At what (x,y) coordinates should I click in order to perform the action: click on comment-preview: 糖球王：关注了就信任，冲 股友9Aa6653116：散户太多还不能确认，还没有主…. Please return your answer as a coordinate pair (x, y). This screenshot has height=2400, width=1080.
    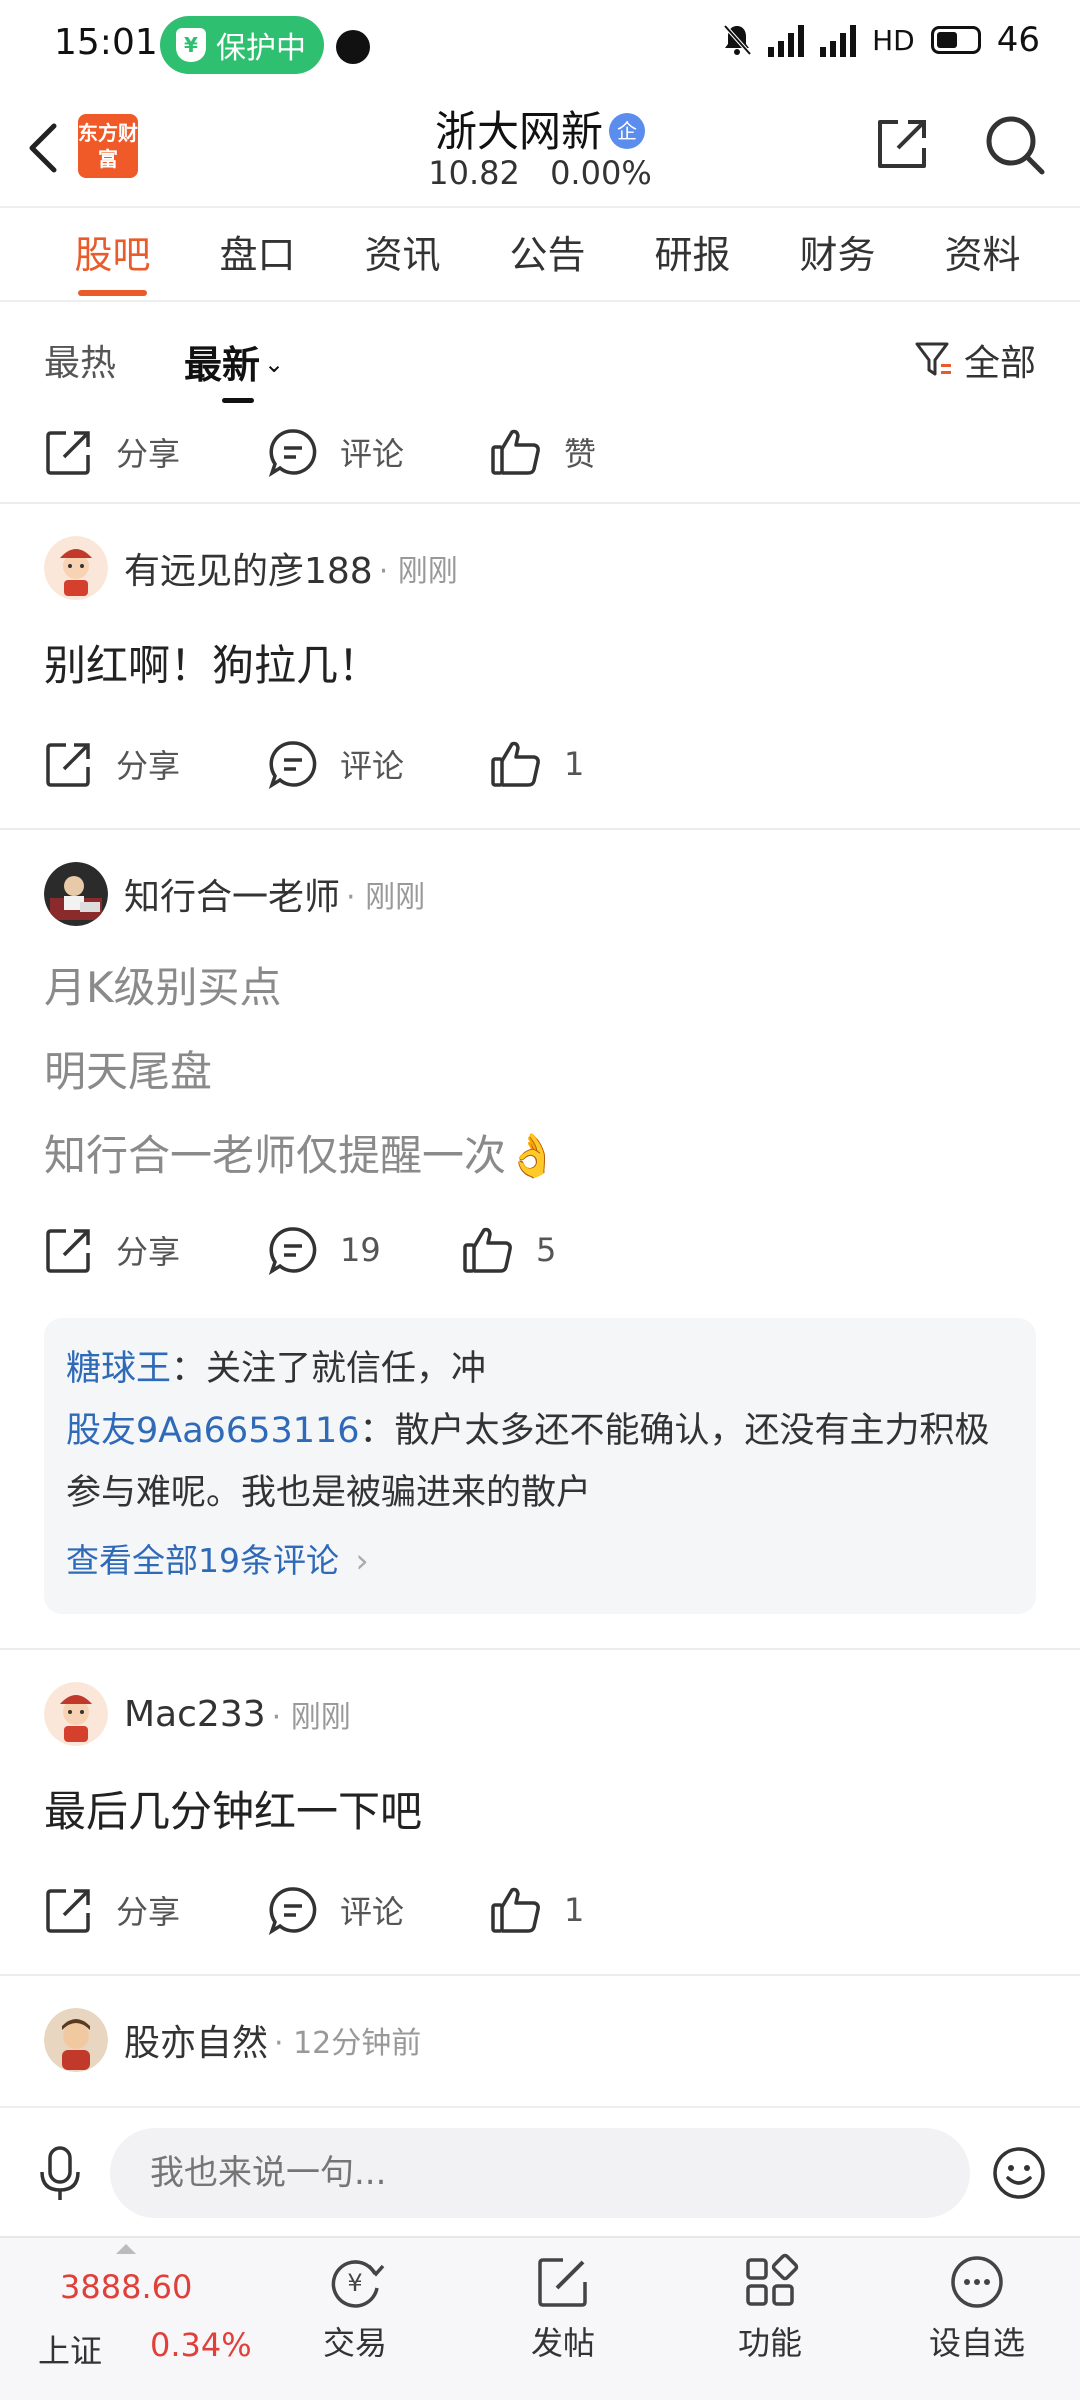
    Looking at the image, I should click on (540, 1466).